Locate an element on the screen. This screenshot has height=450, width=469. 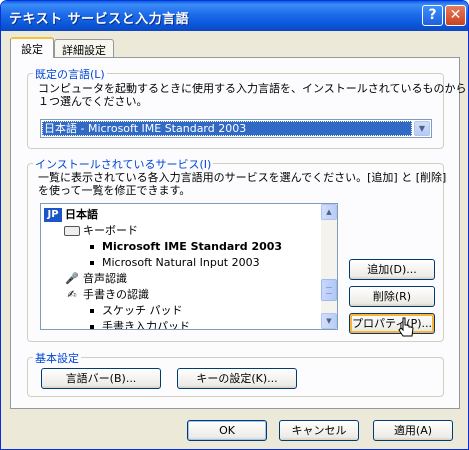
tree-scrollbar: ▲ ▼ is located at coordinates (329, 266).